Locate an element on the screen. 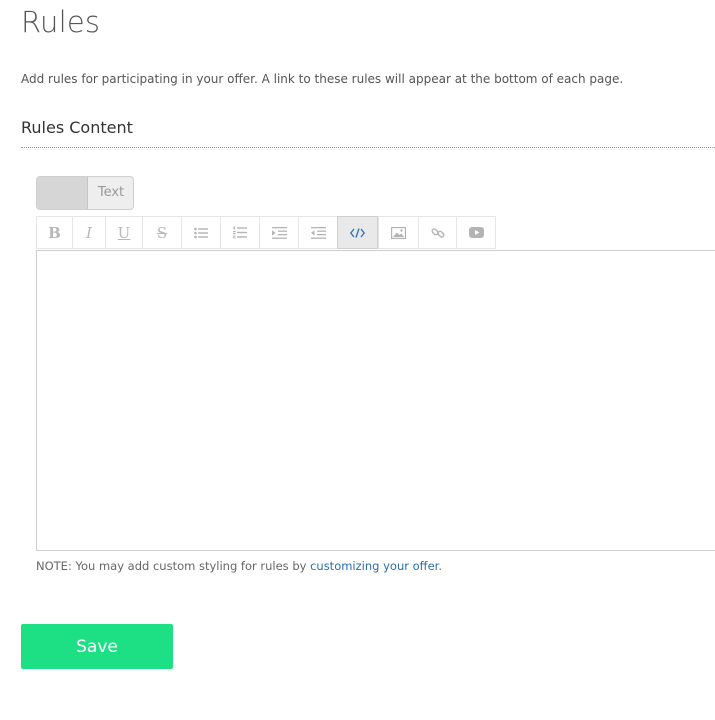  editor-mode-toggle: Text is located at coordinates (85, 193).